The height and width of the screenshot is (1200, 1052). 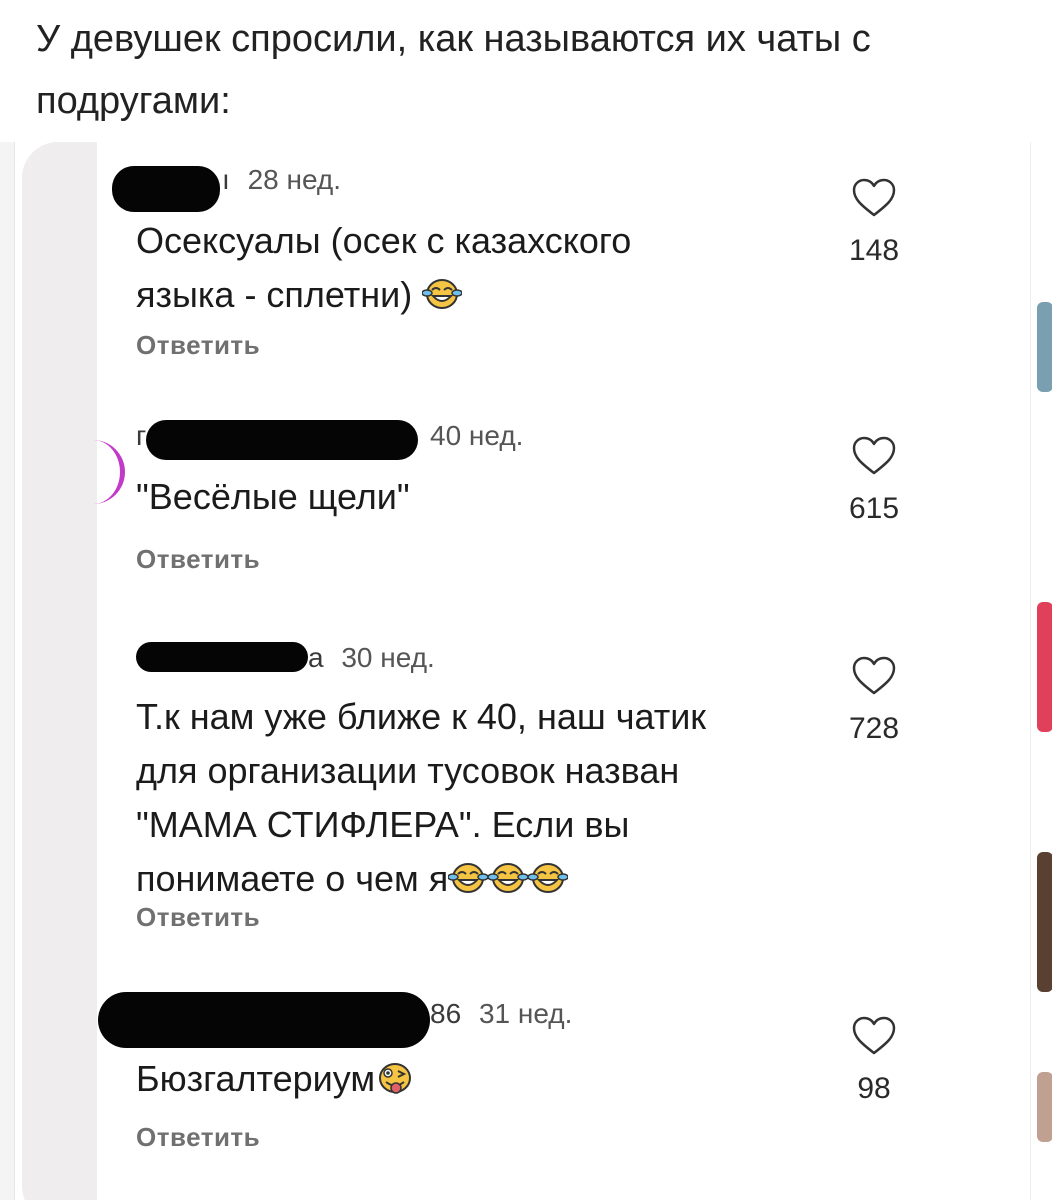 What do you see at coordinates (316, 657) in the screenshot?
I see `username: a` at bounding box center [316, 657].